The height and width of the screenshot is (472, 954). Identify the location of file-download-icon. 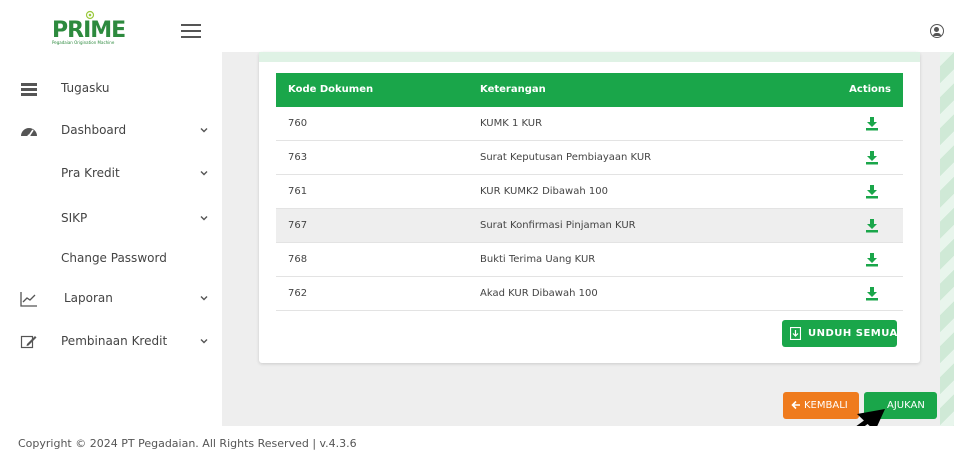
(795, 333).